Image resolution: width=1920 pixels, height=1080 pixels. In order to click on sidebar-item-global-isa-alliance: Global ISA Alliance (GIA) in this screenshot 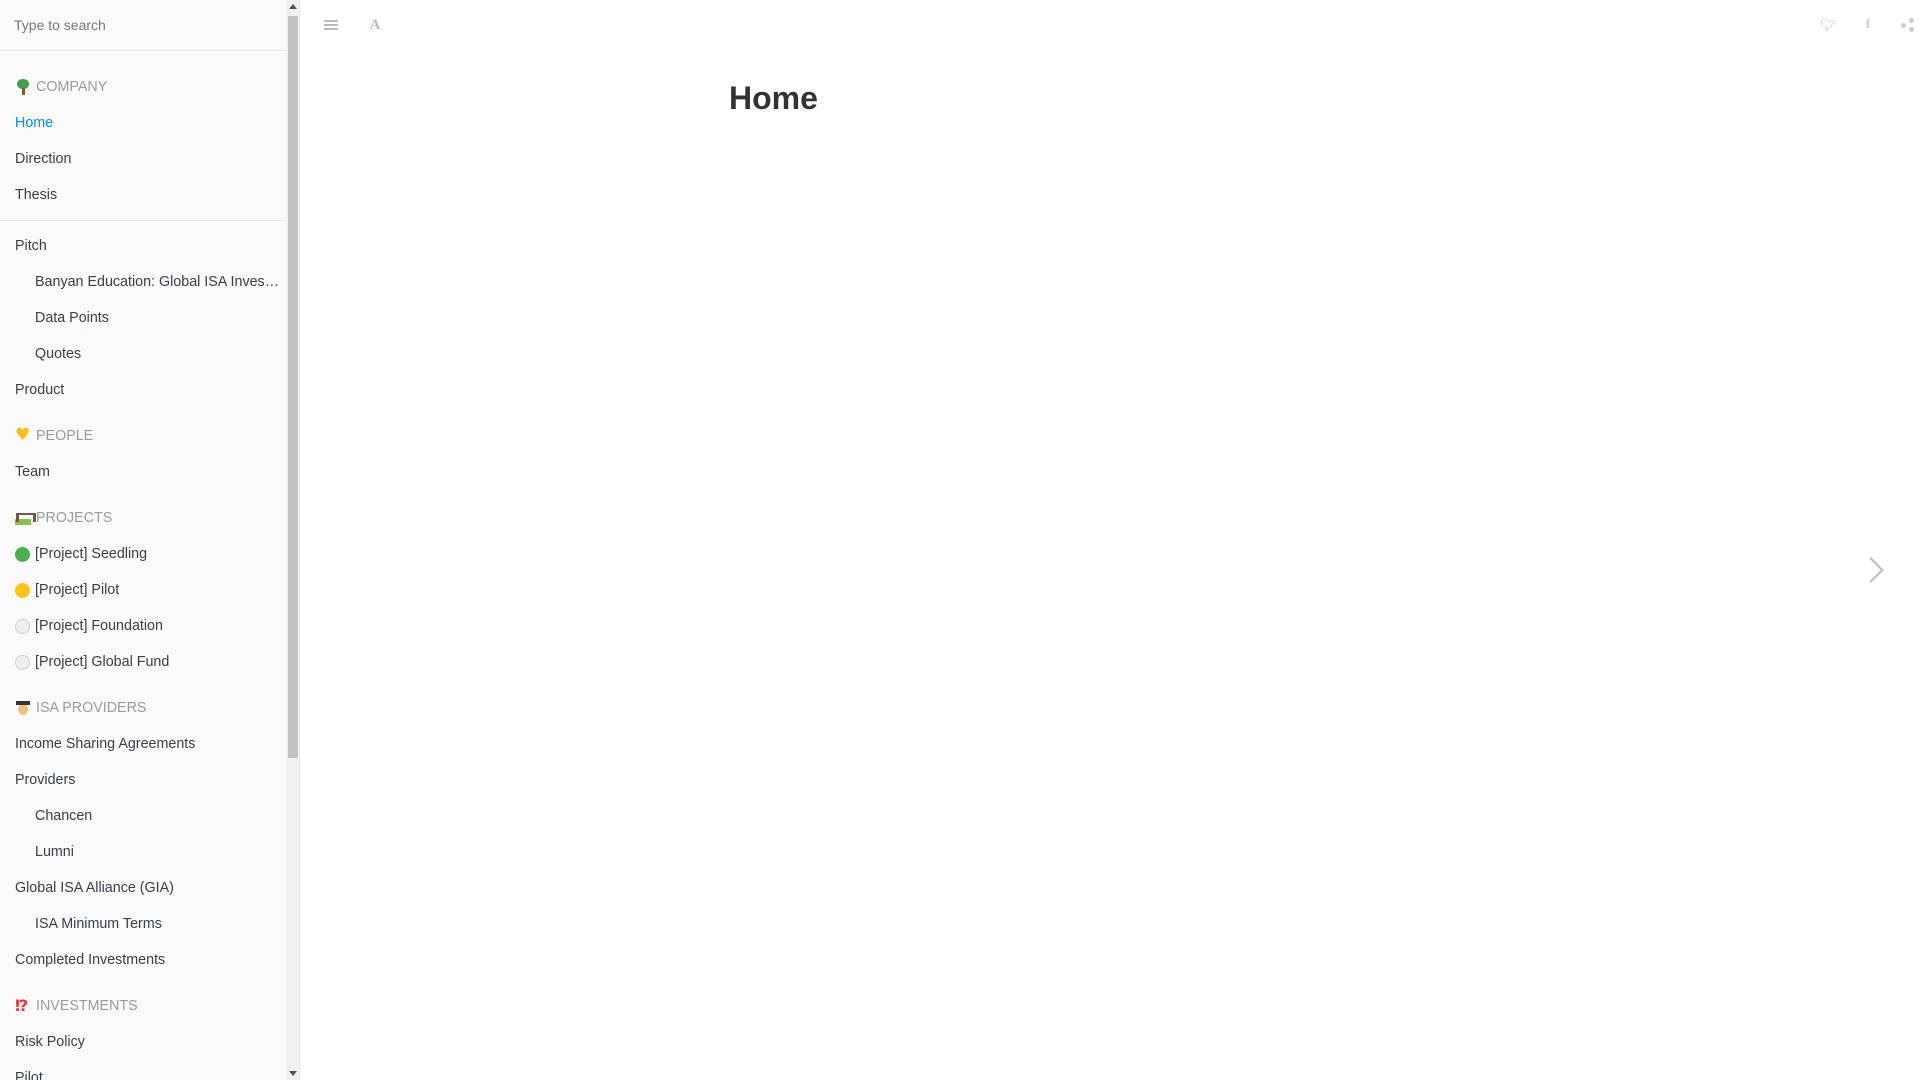, I will do `click(149, 888)`.